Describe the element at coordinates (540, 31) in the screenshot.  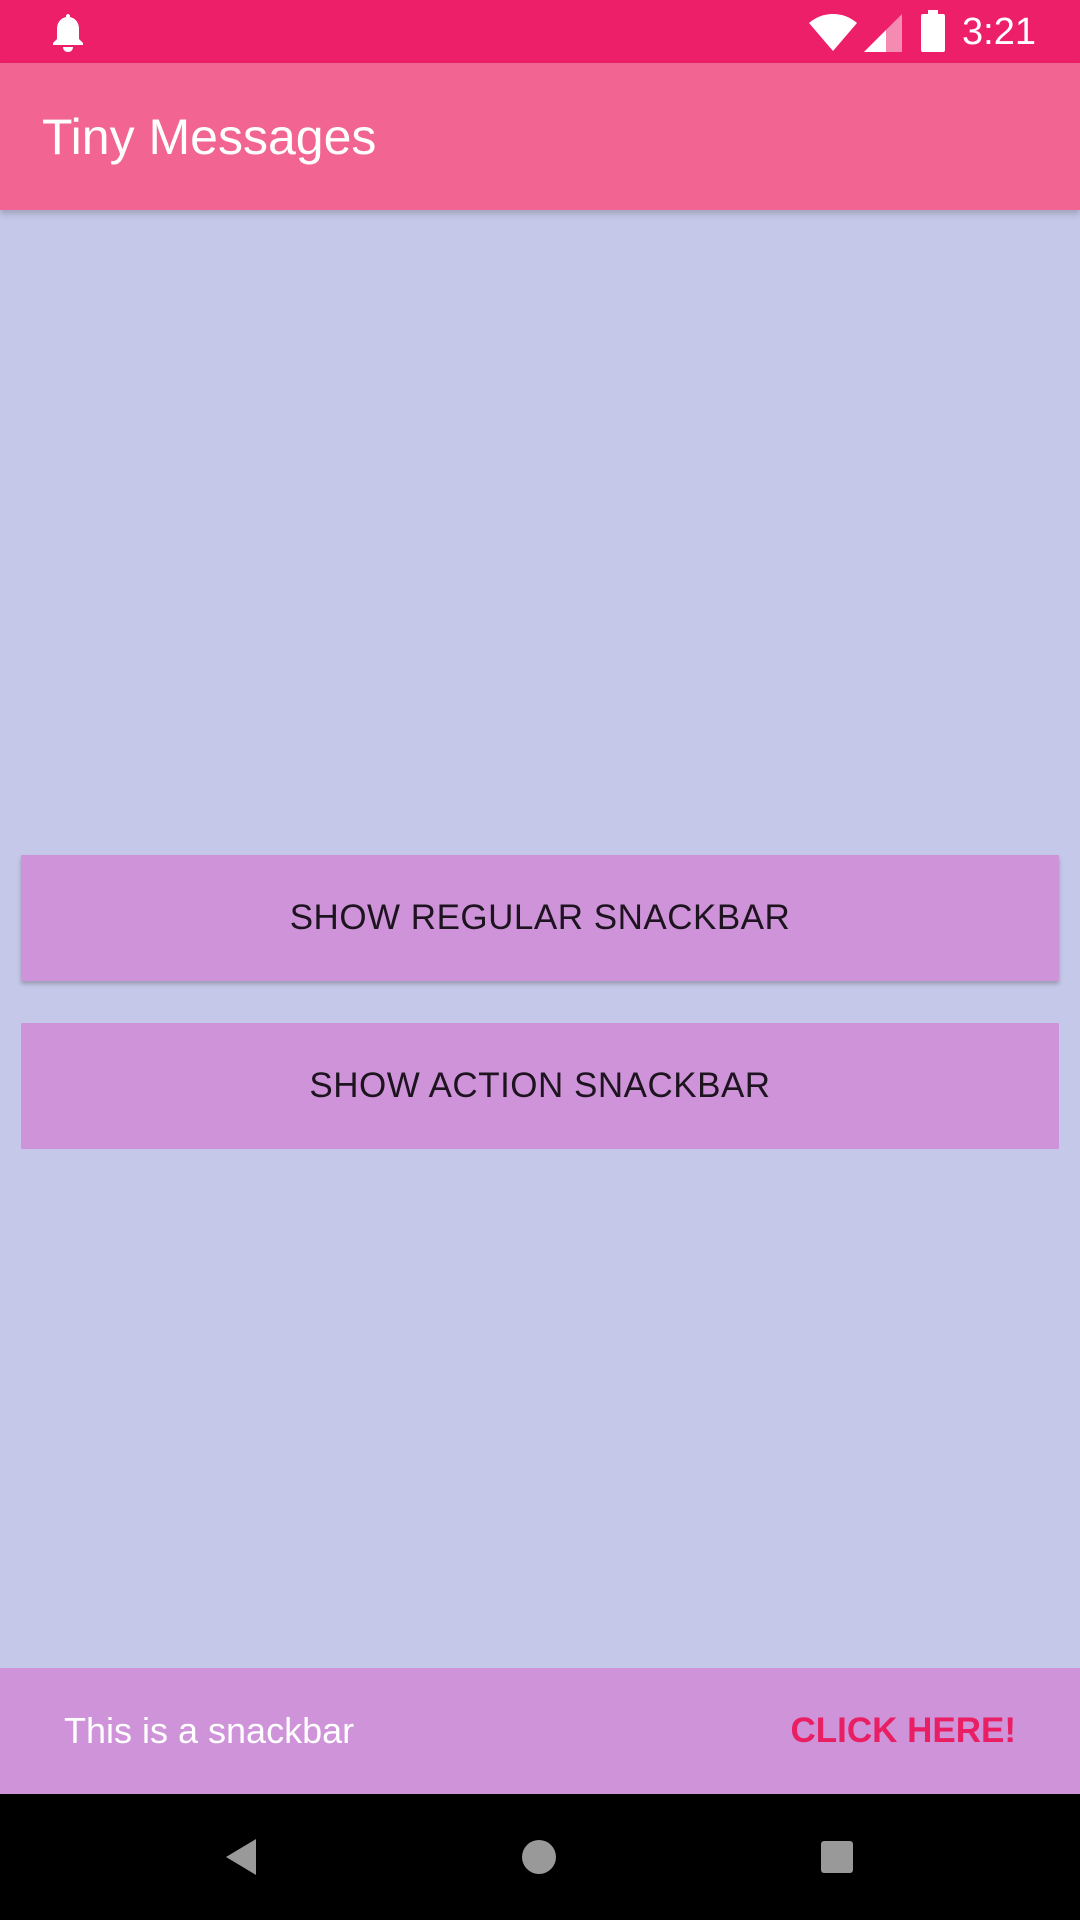
I see `status-bar: 3:21` at that location.